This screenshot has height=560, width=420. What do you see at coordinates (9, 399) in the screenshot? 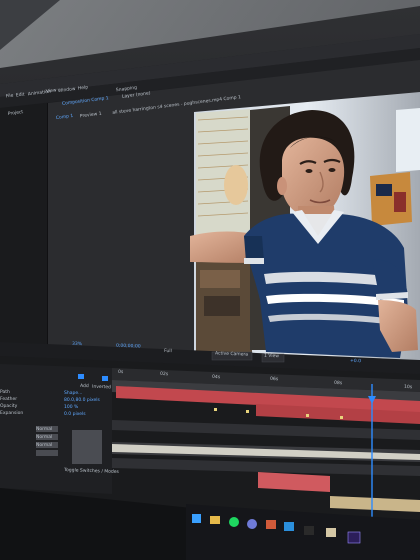
I see `property-label: Feather` at bounding box center [9, 399].